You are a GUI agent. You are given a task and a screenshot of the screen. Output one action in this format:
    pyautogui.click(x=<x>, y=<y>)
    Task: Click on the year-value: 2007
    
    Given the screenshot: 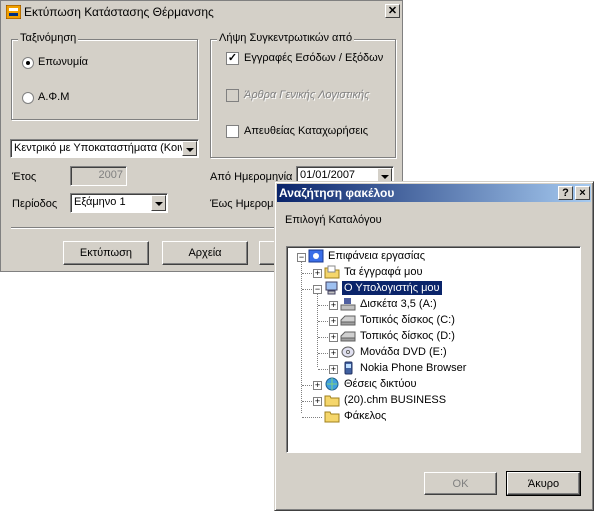 What is the action you would take?
    pyautogui.click(x=110, y=175)
    